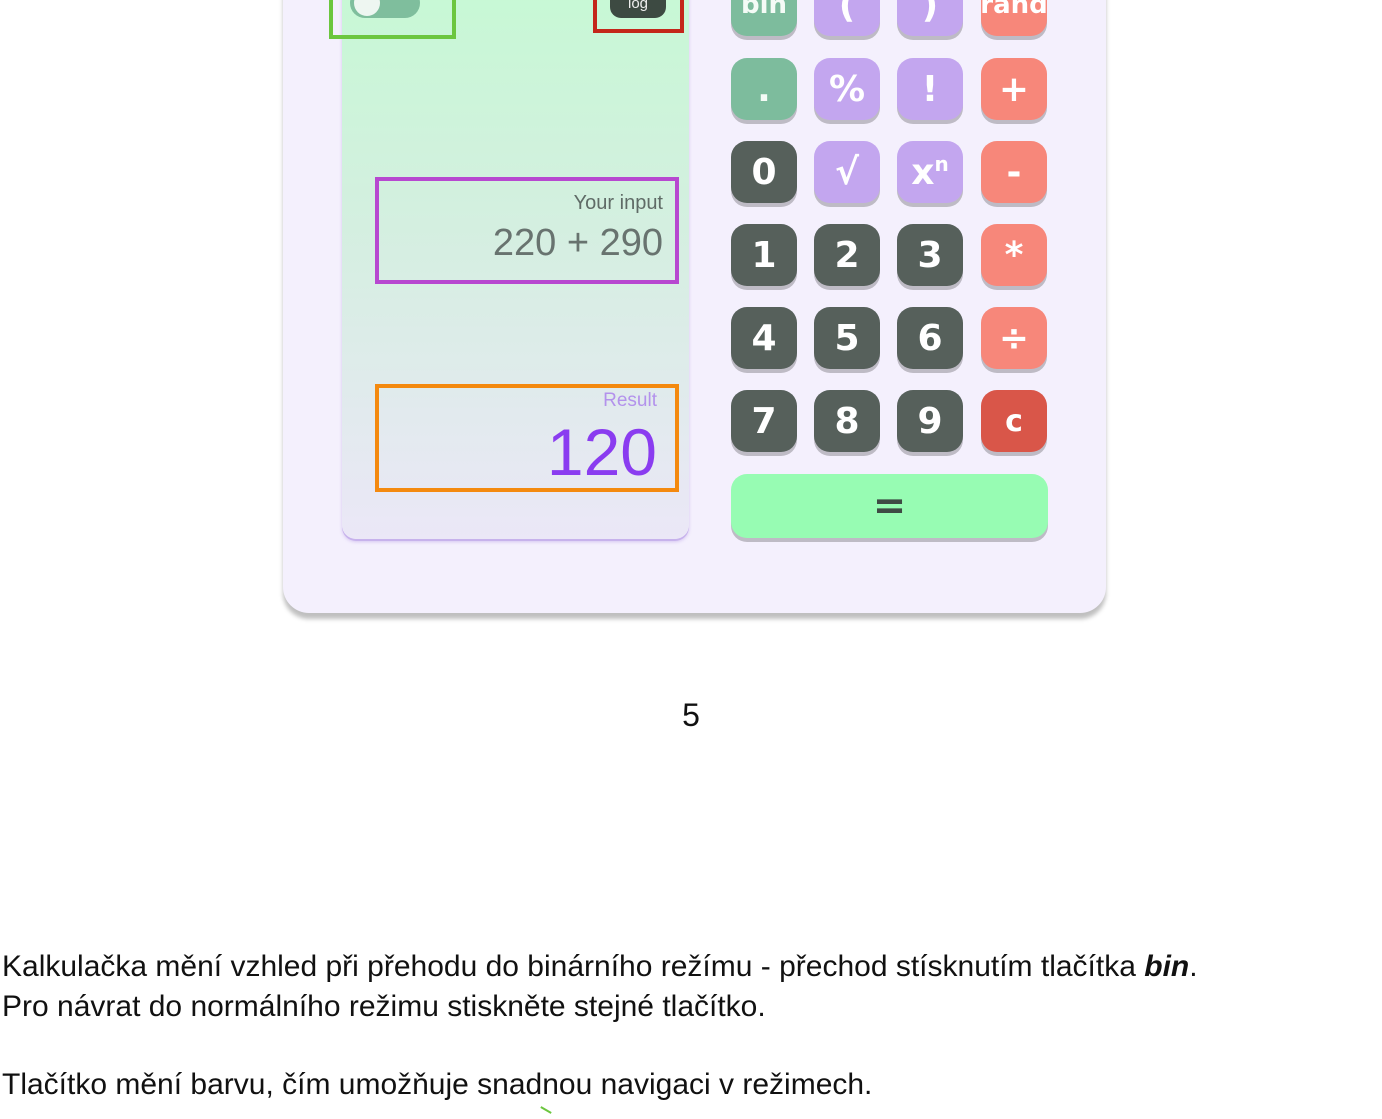 Image resolution: width=1382 pixels, height=1119 pixels. Describe the element at coordinates (847, 172) in the screenshot. I see `key-sqrt: √` at that location.